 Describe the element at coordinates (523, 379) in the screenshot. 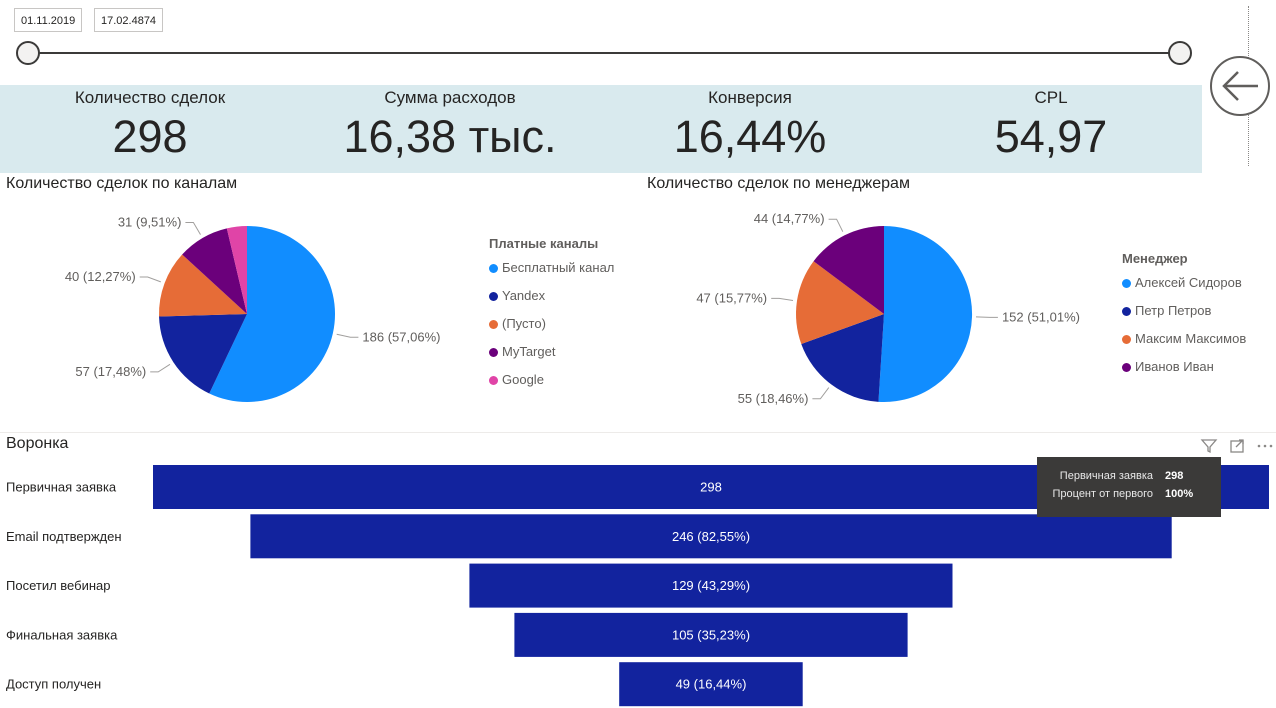

I see `legend-label: Google` at that location.